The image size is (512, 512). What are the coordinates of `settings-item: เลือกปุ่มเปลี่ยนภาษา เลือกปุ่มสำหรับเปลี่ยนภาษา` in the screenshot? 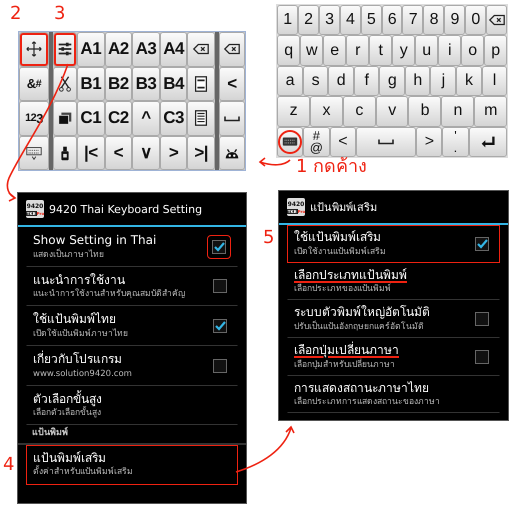 It's located at (393, 357).